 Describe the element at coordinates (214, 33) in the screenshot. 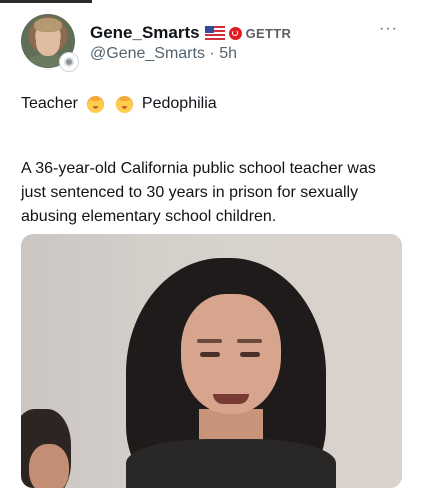

I see `us-flag-icon` at that location.